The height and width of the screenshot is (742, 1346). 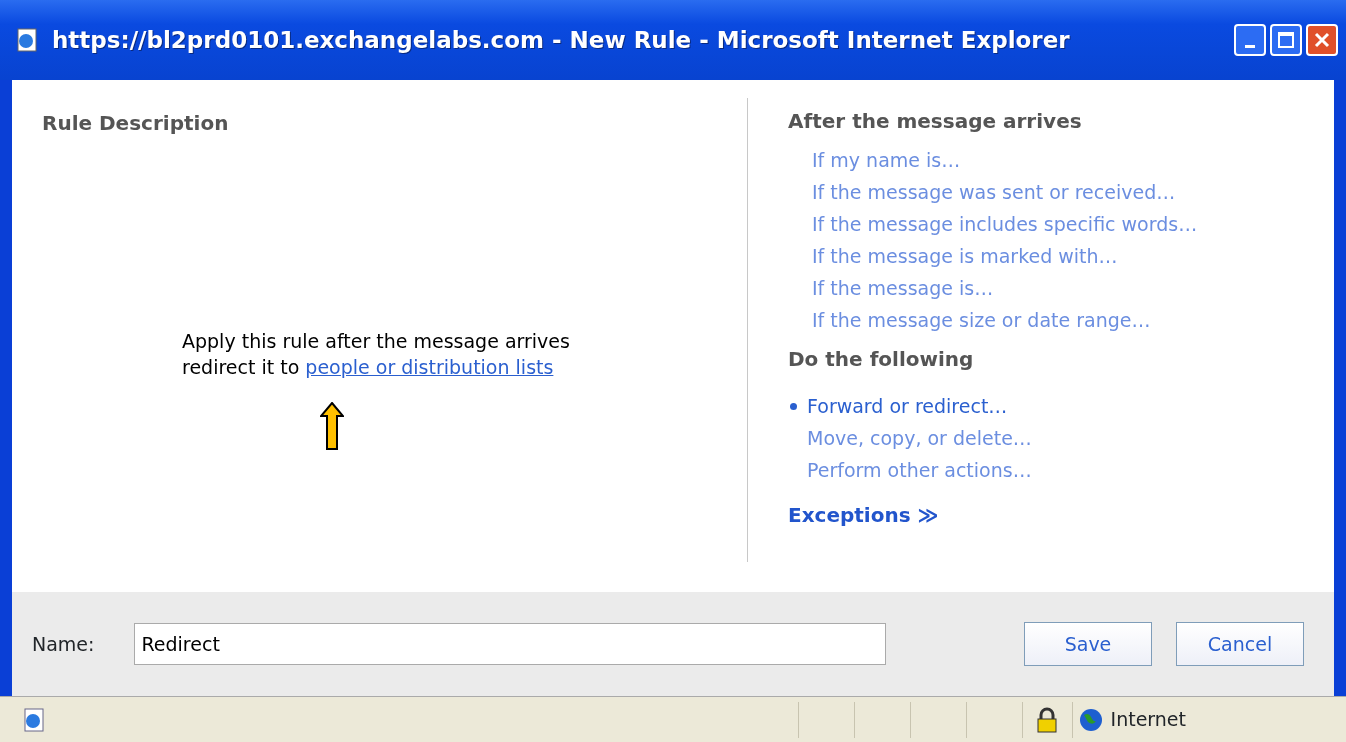 I want to click on window-title: https://bl2prd0101.exchangelabs.com - New Rule - Microsoft Internet Explorer, so click(x=561, y=40).